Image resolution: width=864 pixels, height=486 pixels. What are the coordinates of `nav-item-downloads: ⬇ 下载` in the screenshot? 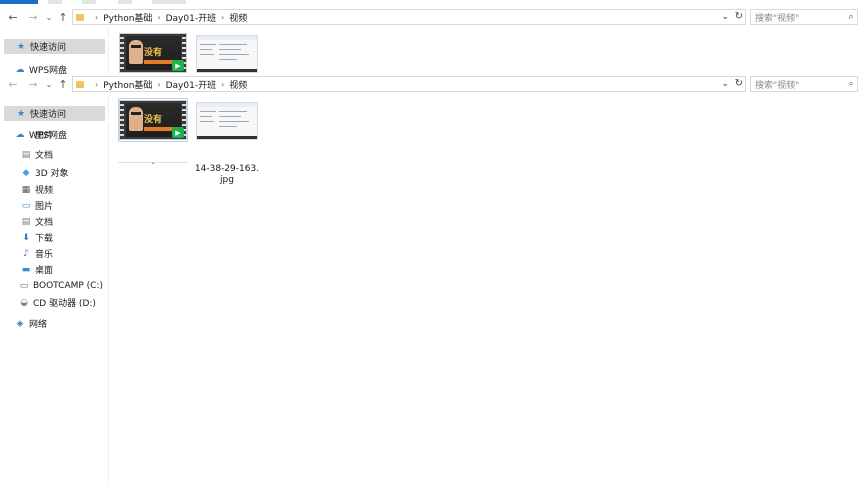 It's located at (54, 237).